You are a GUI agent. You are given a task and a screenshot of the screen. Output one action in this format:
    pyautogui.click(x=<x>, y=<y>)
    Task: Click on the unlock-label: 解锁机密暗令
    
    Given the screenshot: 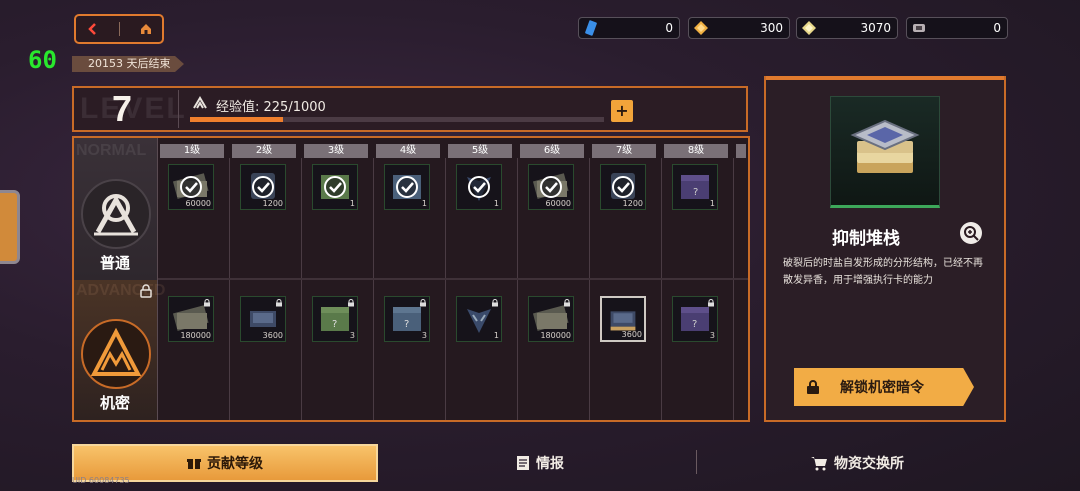 What is the action you would take?
    pyautogui.click(x=882, y=388)
    